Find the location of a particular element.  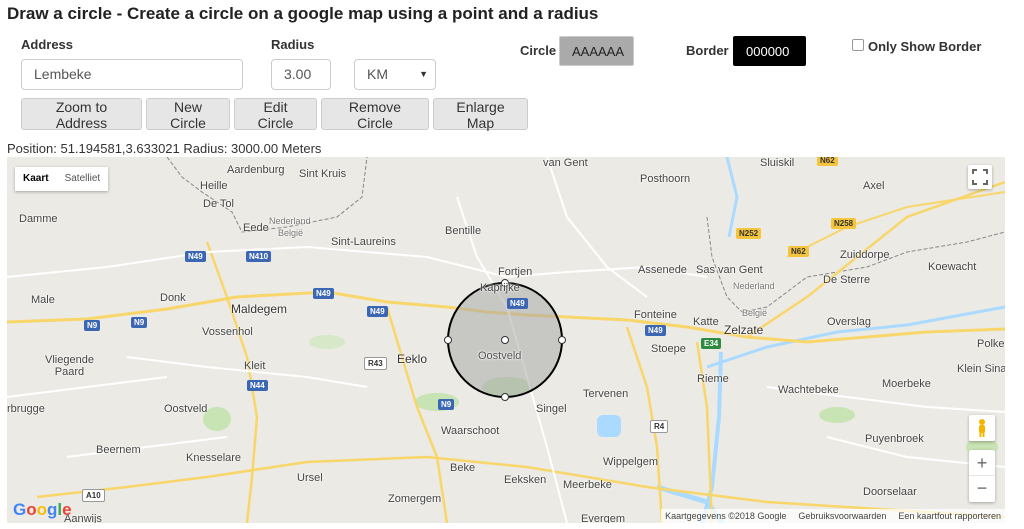

new-circle-button: New Circle is located at coordinates (188, 114).